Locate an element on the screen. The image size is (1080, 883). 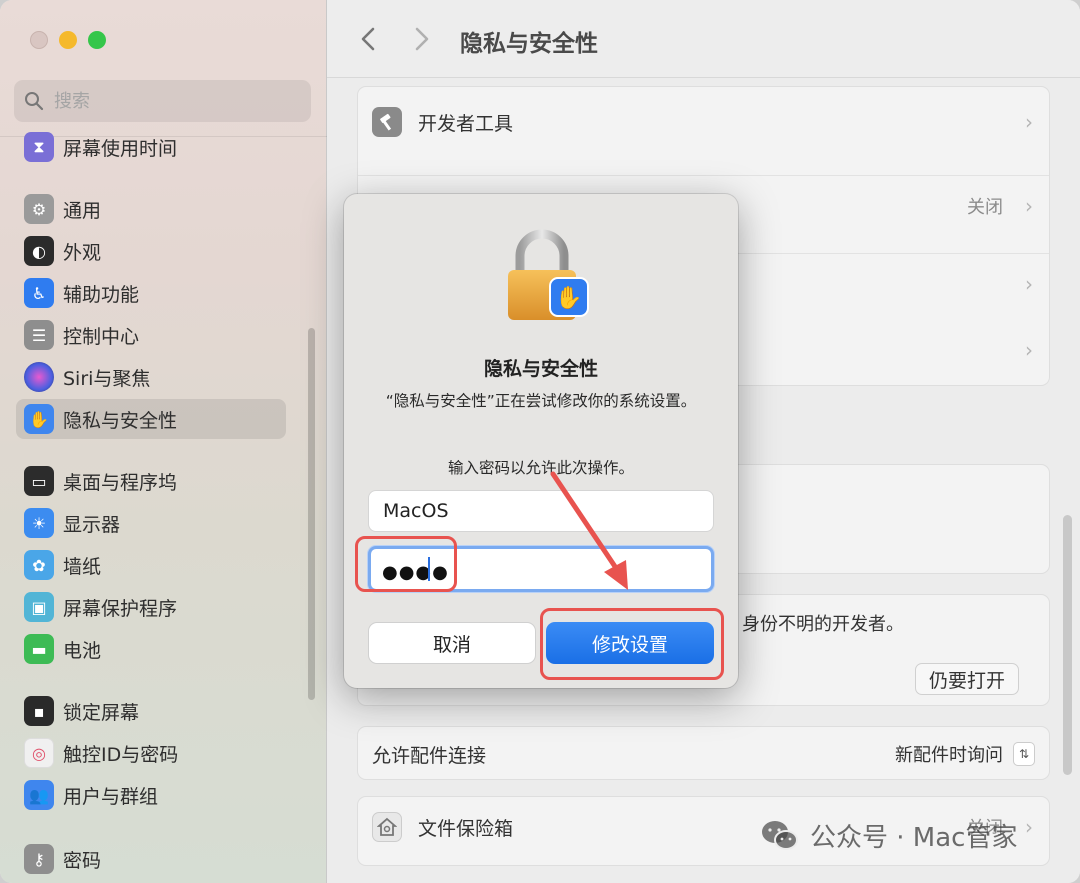
minimize-window-button is located at coordinates (68, 40).